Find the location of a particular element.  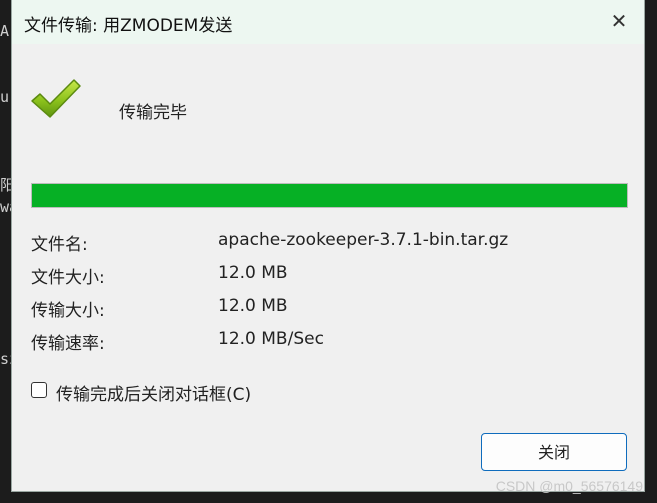

checkmark-icon is located at coordinates (56, 98).